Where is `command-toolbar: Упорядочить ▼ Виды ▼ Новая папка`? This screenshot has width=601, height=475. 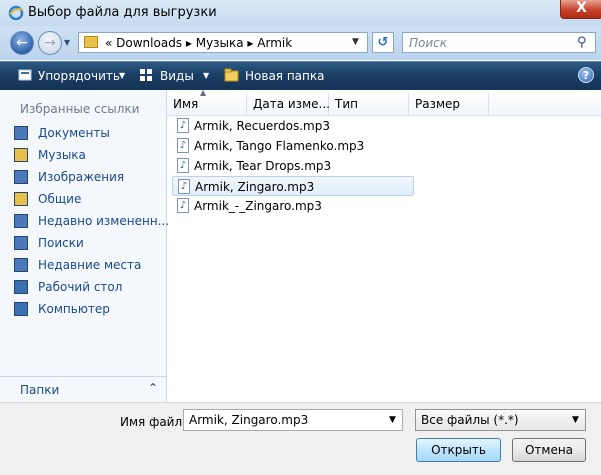
command-toolbar: Упорядочить ▼ Виды ▼ Новая папка is located at coordinates (300, 75).